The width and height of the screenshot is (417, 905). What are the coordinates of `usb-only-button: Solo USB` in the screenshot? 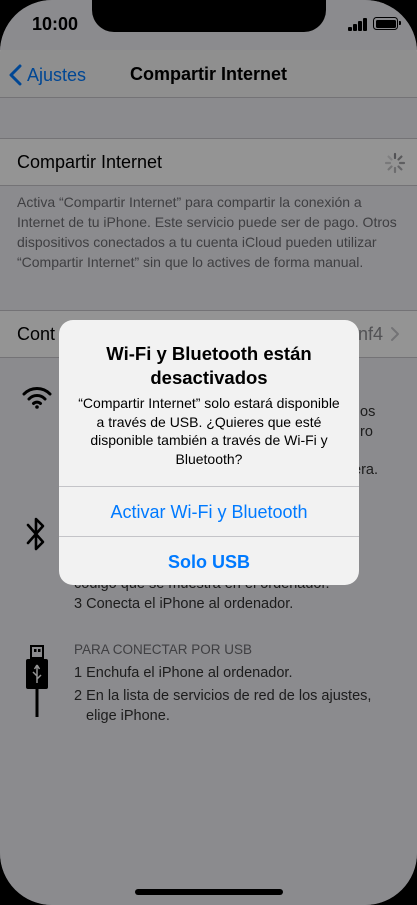 It's located at (209, 560).